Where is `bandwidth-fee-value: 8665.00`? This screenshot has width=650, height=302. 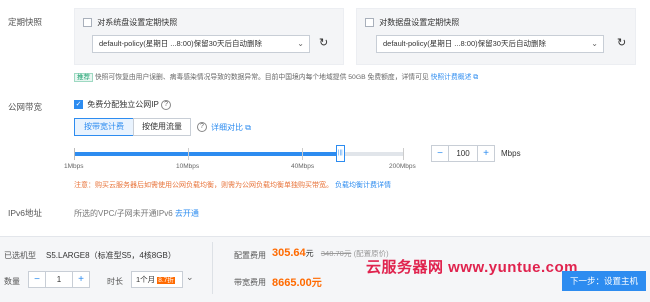
bandwidth-fee-value: 8665.00 is located at coordinates (292, 283).